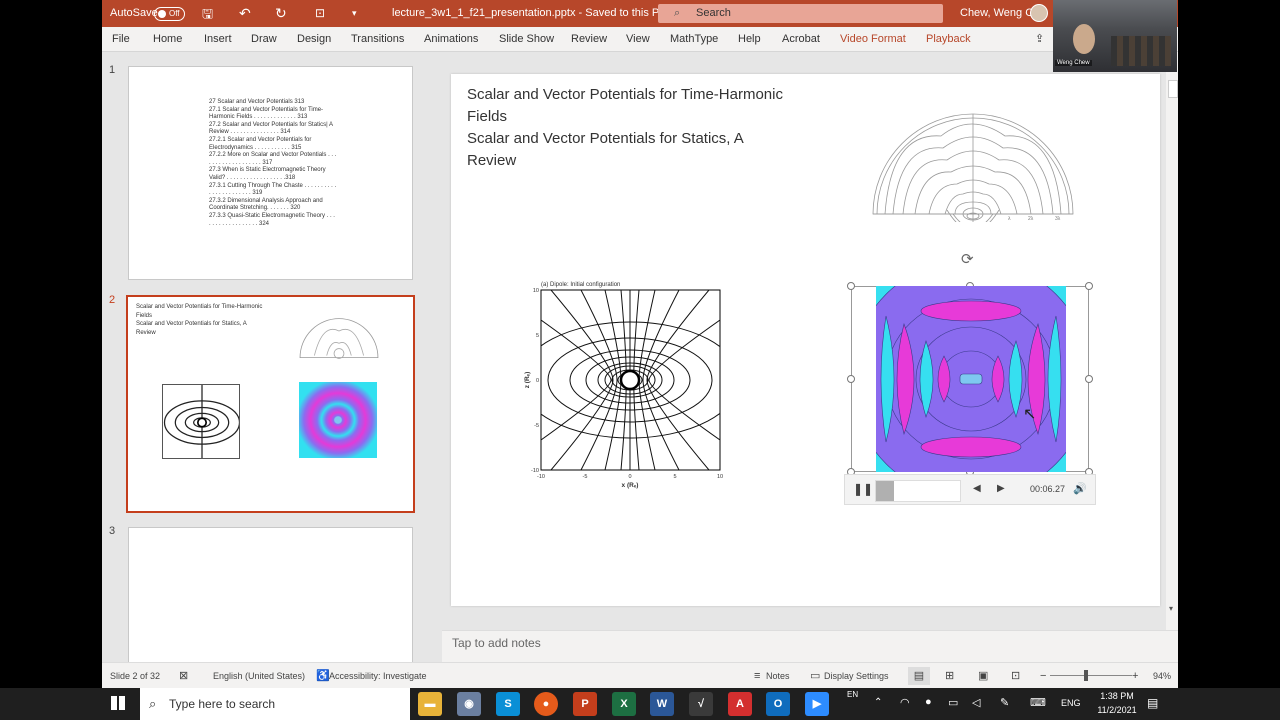 The height and width of the screenshot is (720, 1280). Describe the element at coordinates (878, 702) in the screenshot. I see `tray-chevron-icon: ⌃` at that location.